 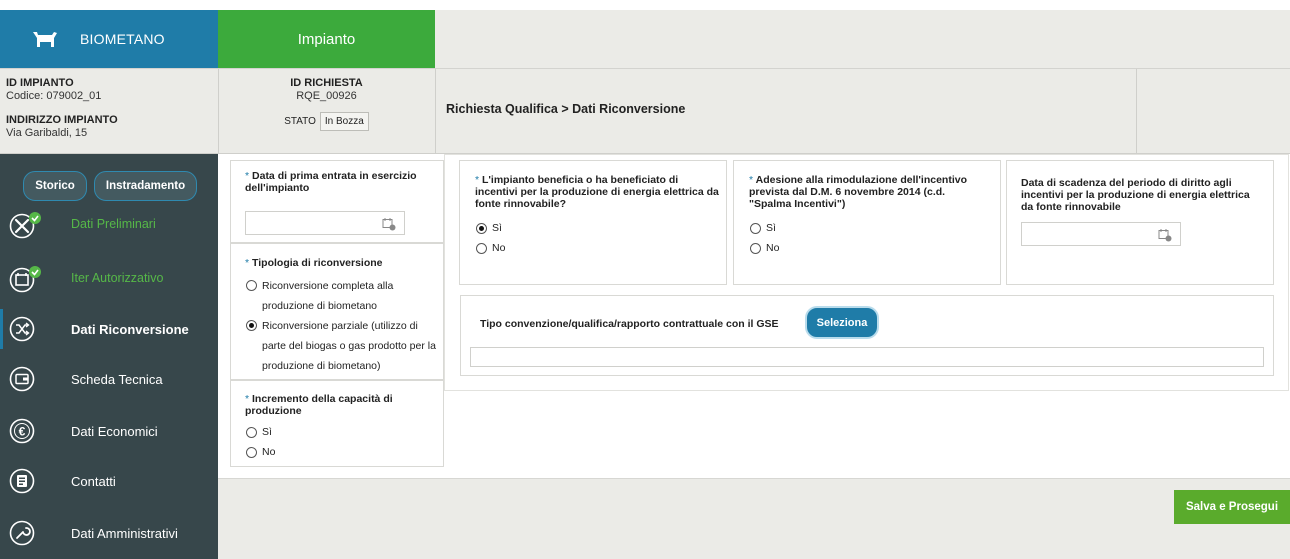 I want to click on data-prima-entrata-input, so click(x=325, y=223).